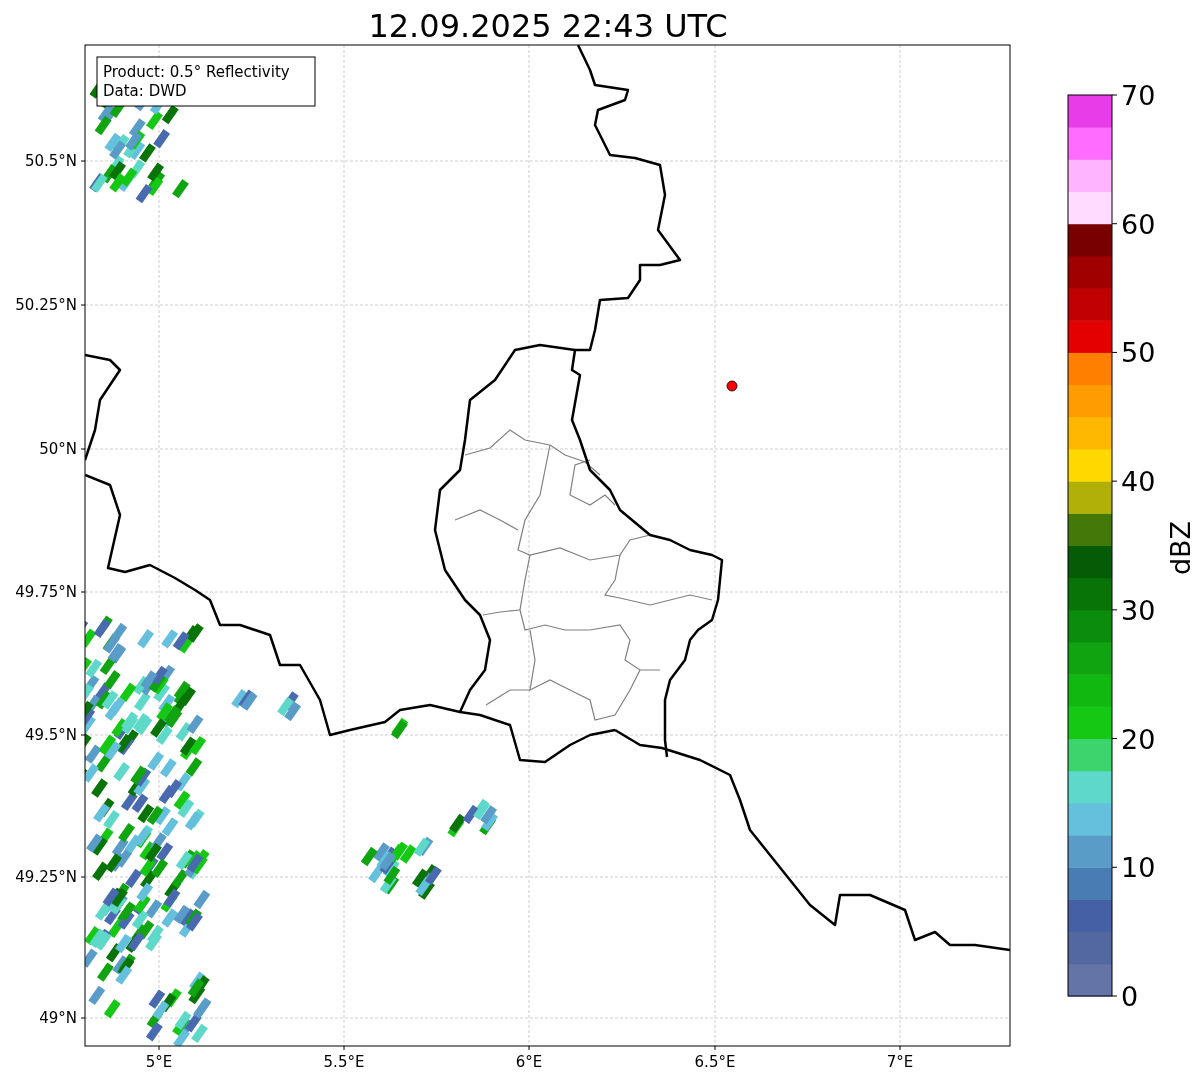  Describe the element at coordinates (1138, 482) in the screenshot. I see `colorbar-tick-label: 40` at that location.